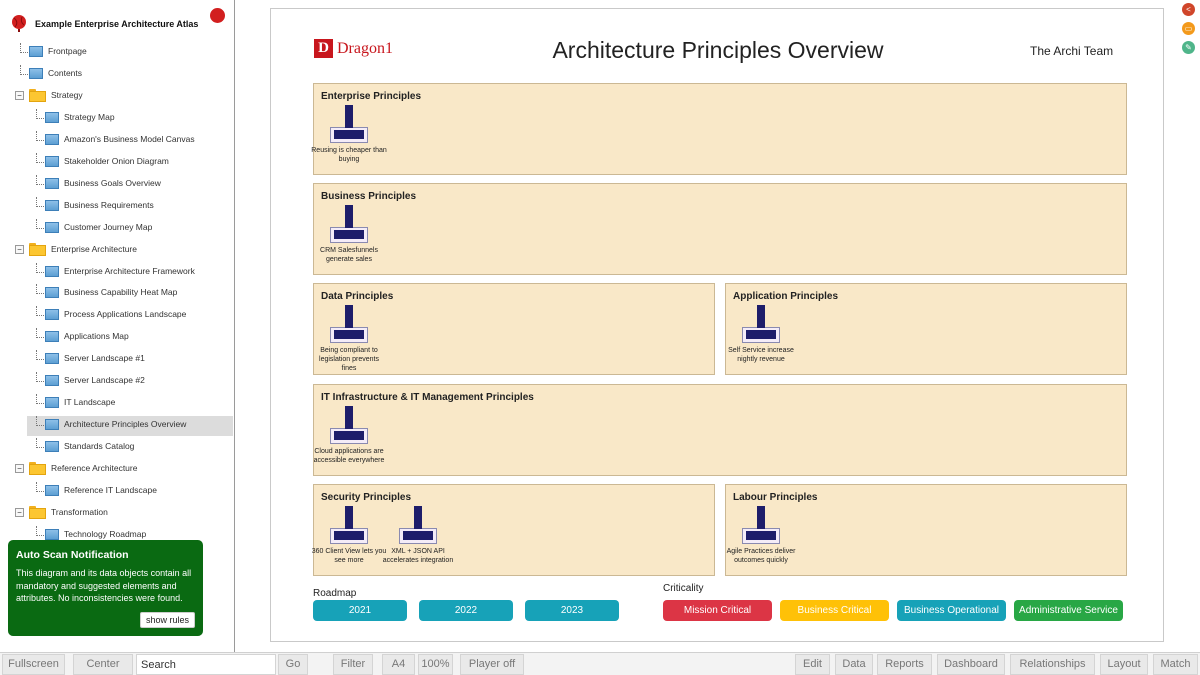  What do you see at coordinates (398, 664) in the screenshot?
I see `paper-size-button: A4` at bounding box center [398, 664].